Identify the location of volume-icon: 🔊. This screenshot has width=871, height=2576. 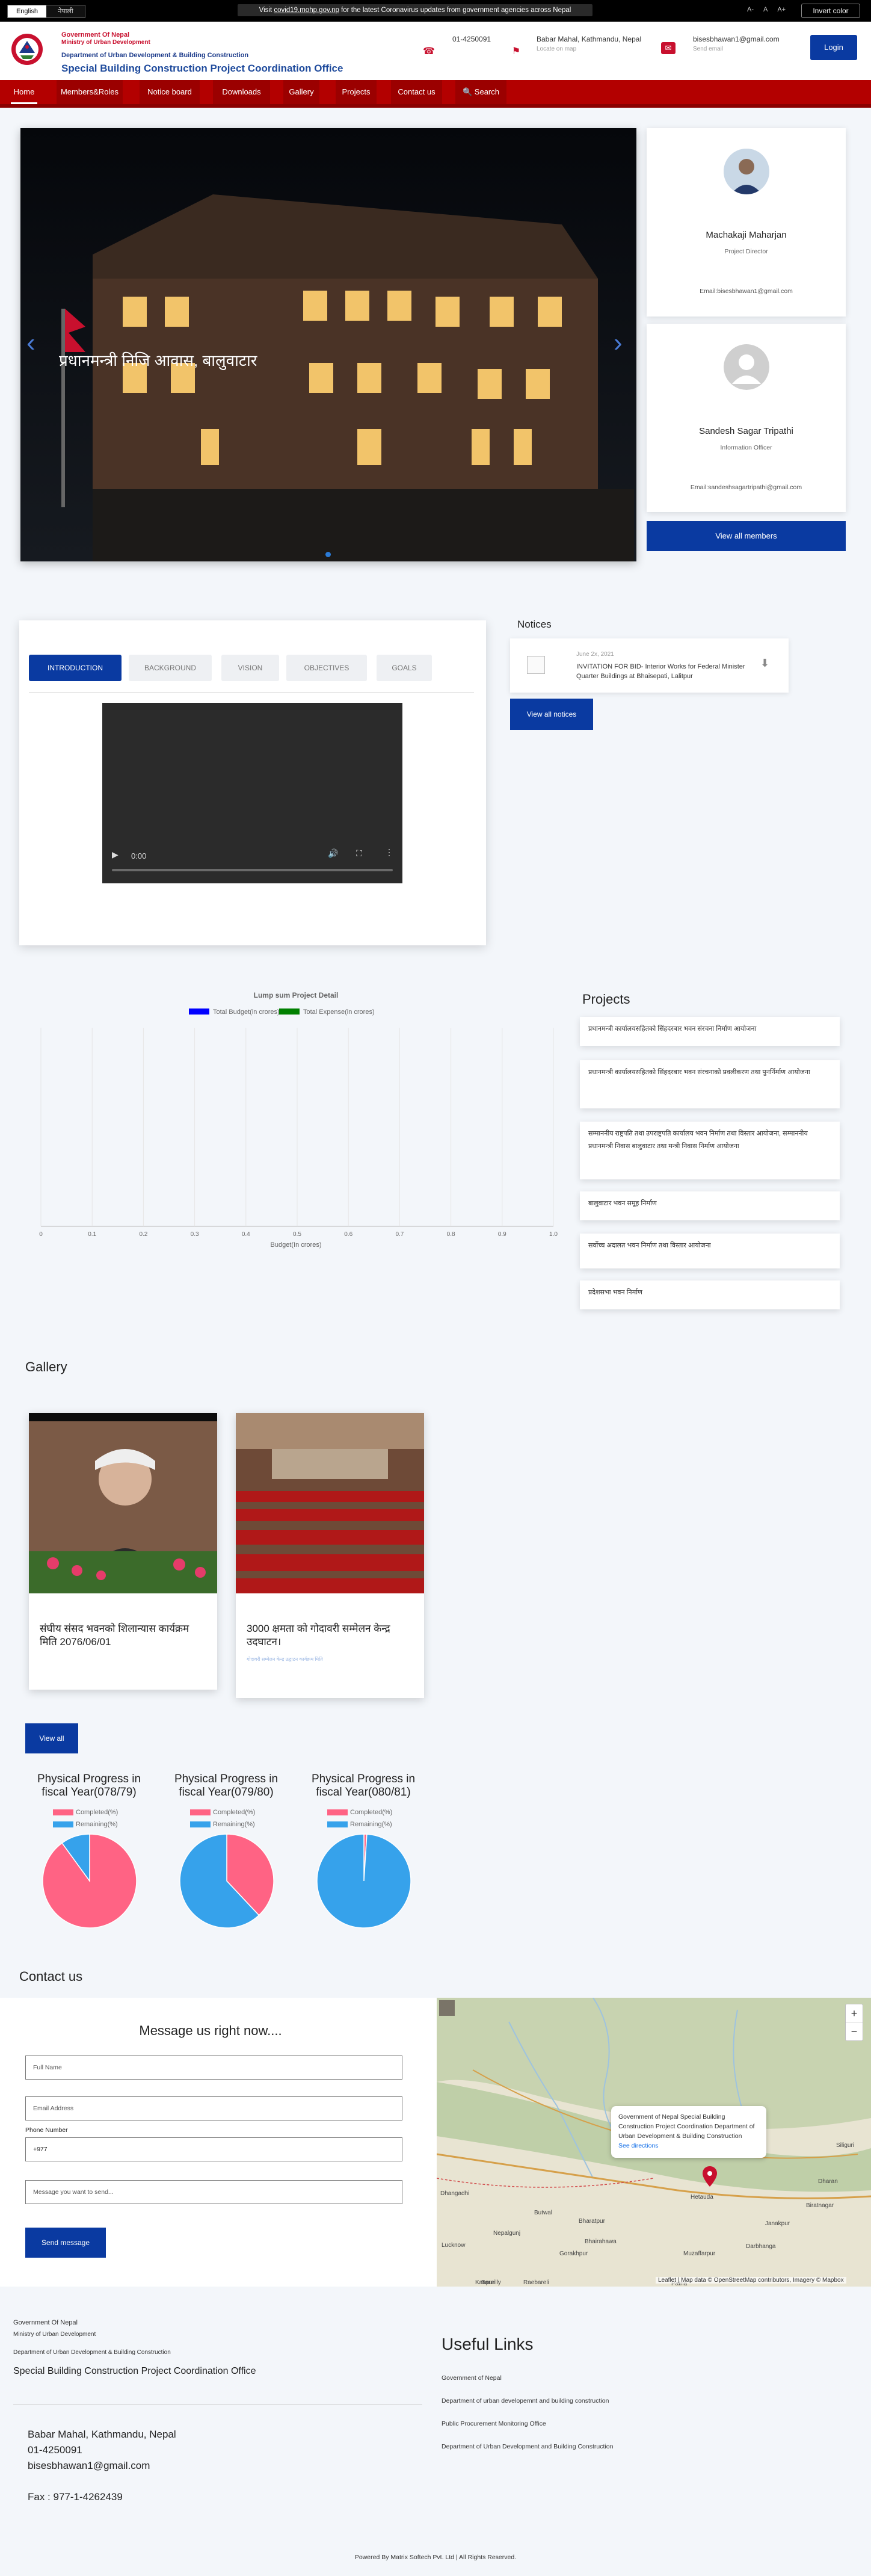
(333, 853).